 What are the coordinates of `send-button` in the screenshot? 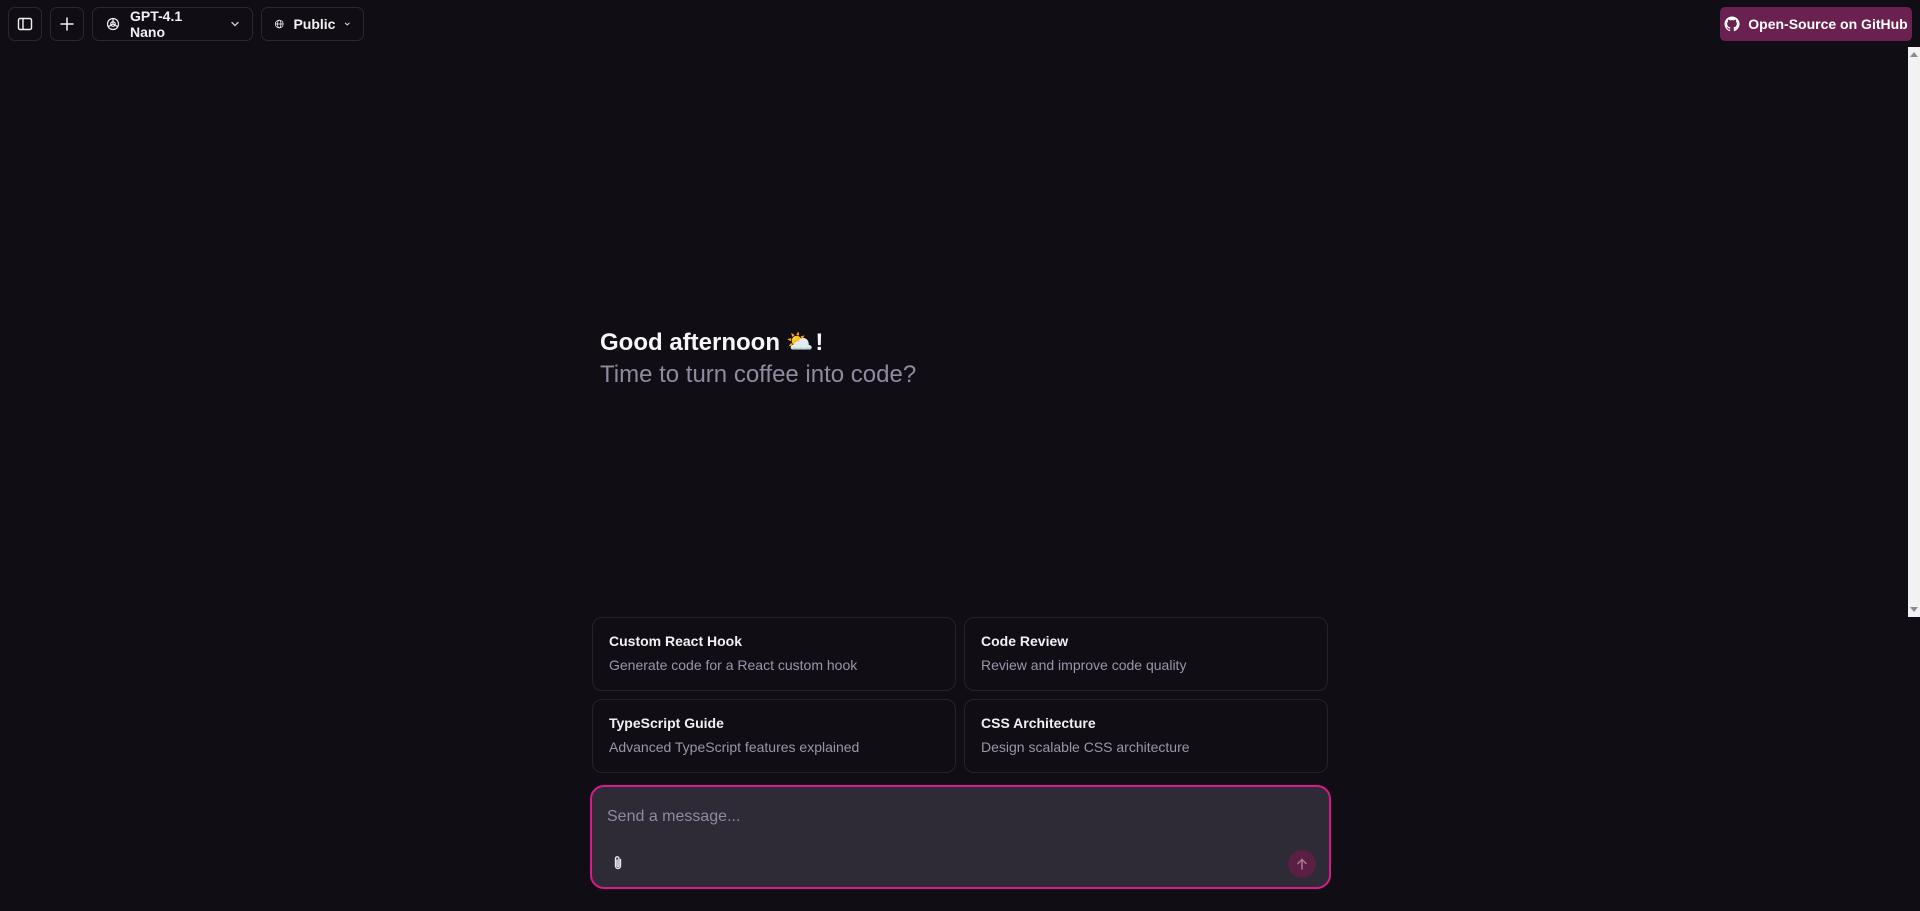 It's located at (1302, 864).